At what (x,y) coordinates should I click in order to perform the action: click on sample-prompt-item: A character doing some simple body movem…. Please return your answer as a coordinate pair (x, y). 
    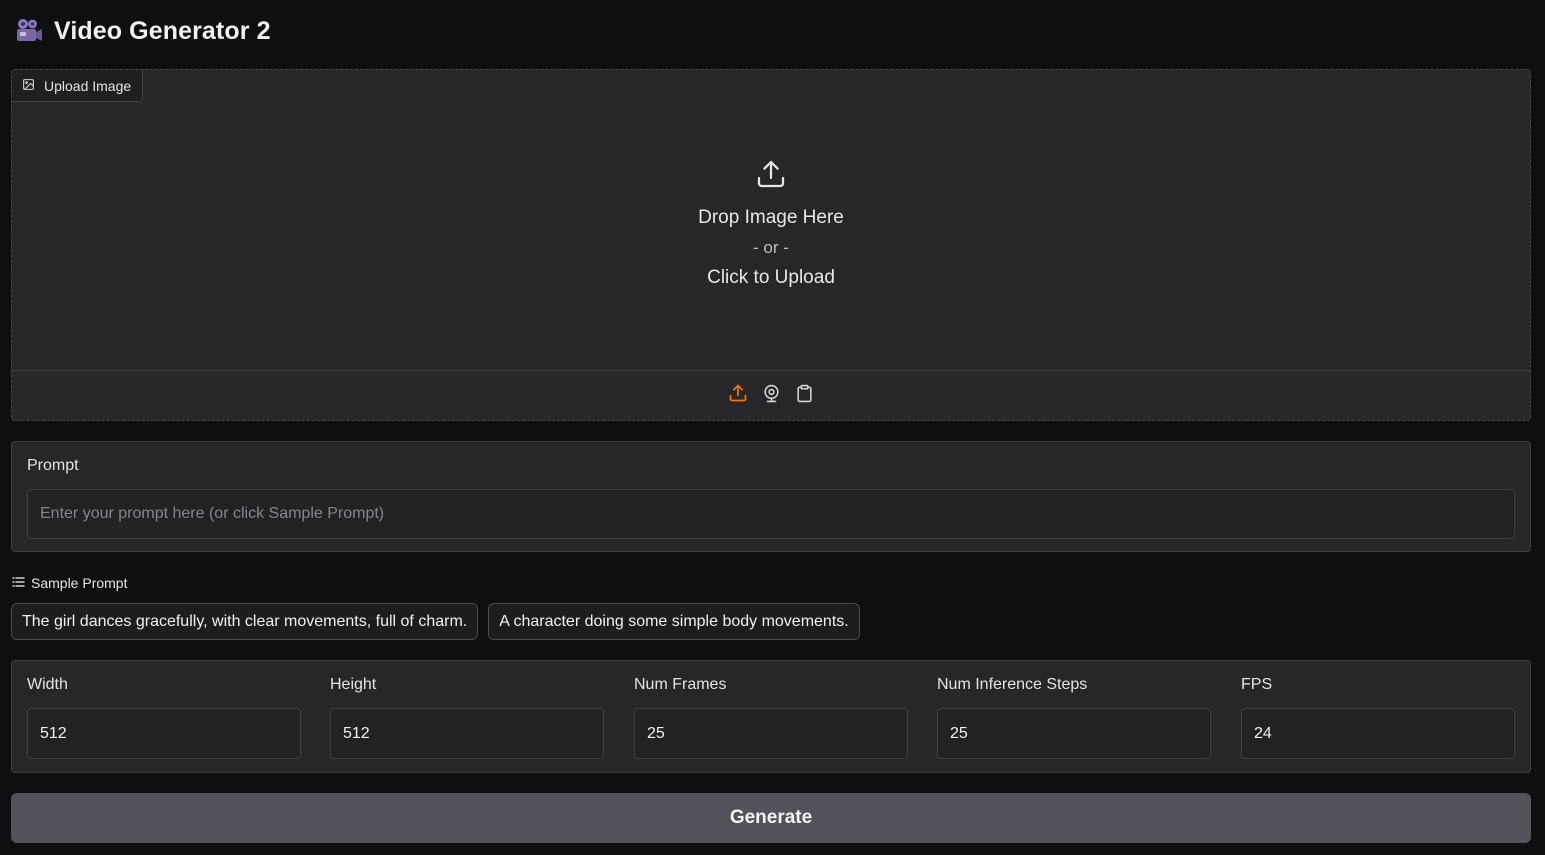
    Looking at the image, I should click on (674, 621).